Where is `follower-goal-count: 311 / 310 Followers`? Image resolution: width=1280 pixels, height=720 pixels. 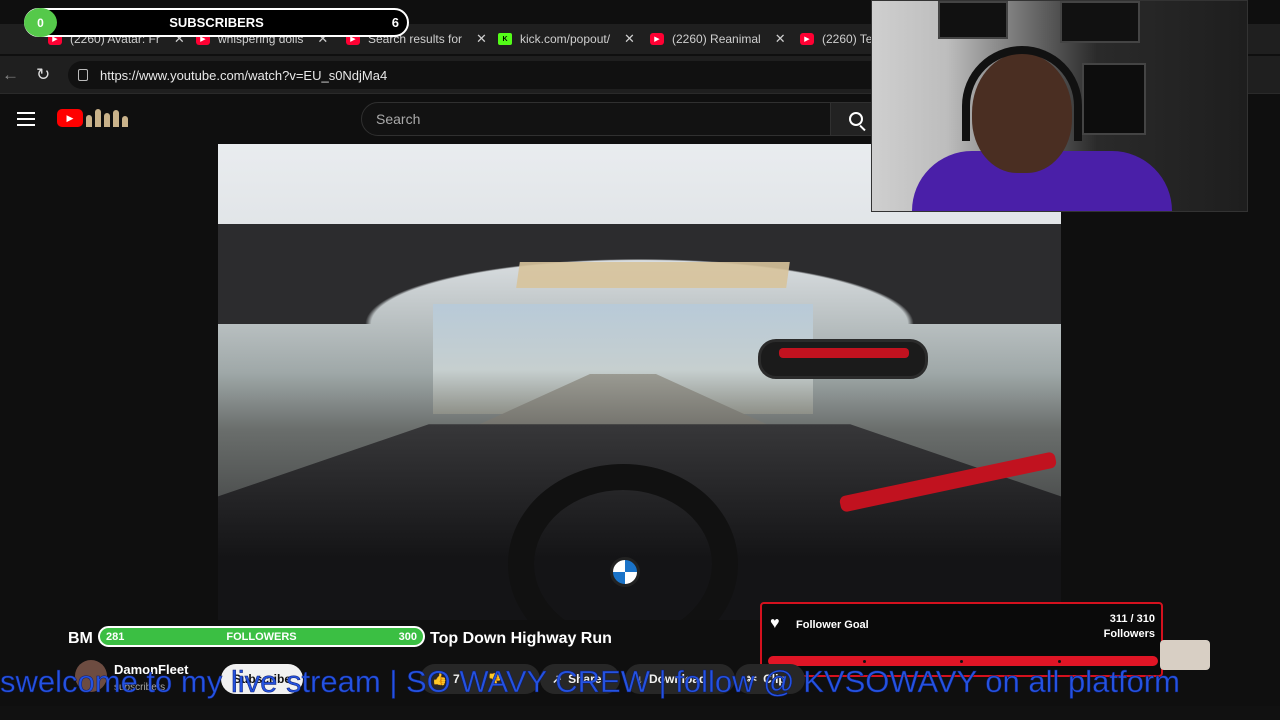
follower-goal-count: 311 / 310 Followers is located at coordinates (1129, 627).